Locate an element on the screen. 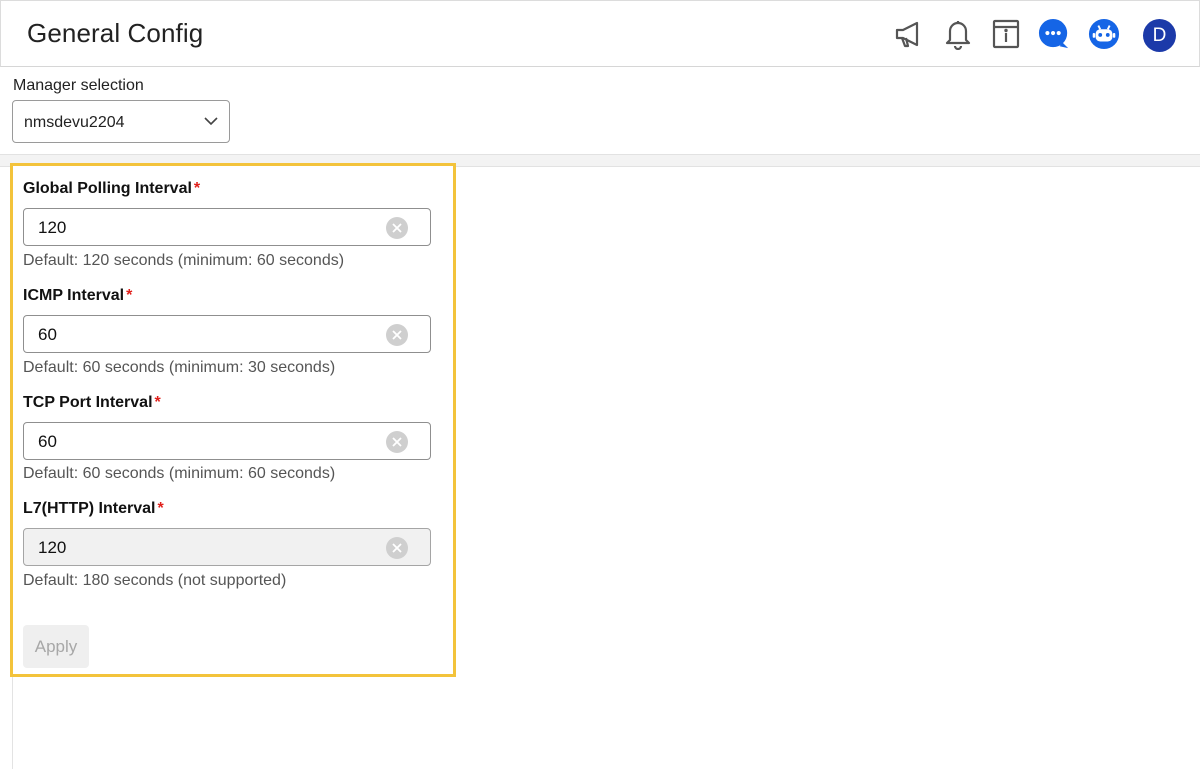 The image size is (1200, 769). avatar: D is located at coordinates (1159, 35).